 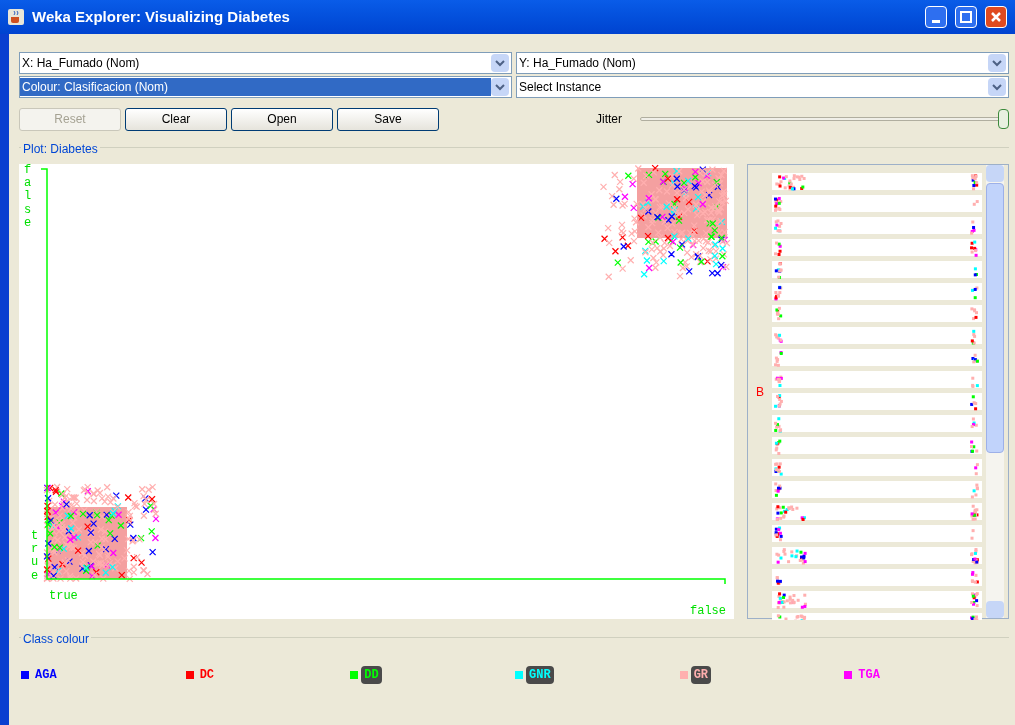 I want to click on close-button, so click(x=996, y=17).